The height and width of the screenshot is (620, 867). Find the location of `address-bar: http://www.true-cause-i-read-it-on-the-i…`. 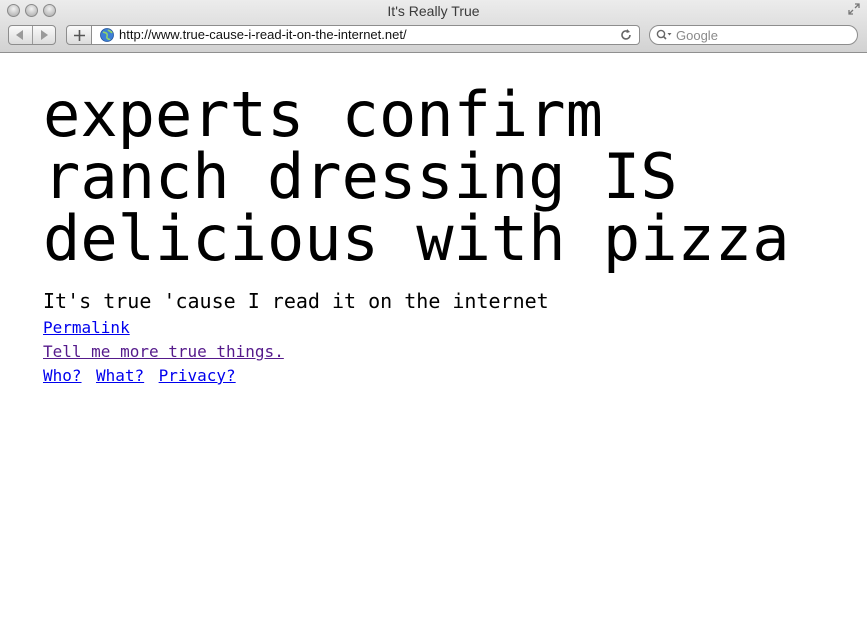

address-bar: http://www.true-cause-i-read-it-on-the-i… is located at coordinates (366, 35).